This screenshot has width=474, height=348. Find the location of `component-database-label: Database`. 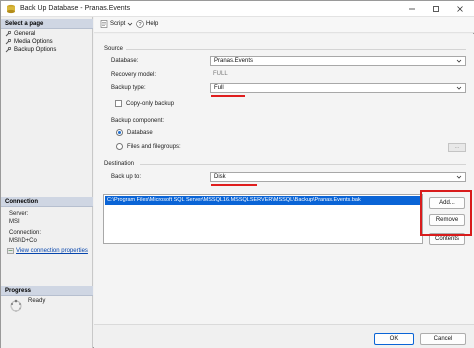

component-database-label: Database is located at coordinates (140, 132).